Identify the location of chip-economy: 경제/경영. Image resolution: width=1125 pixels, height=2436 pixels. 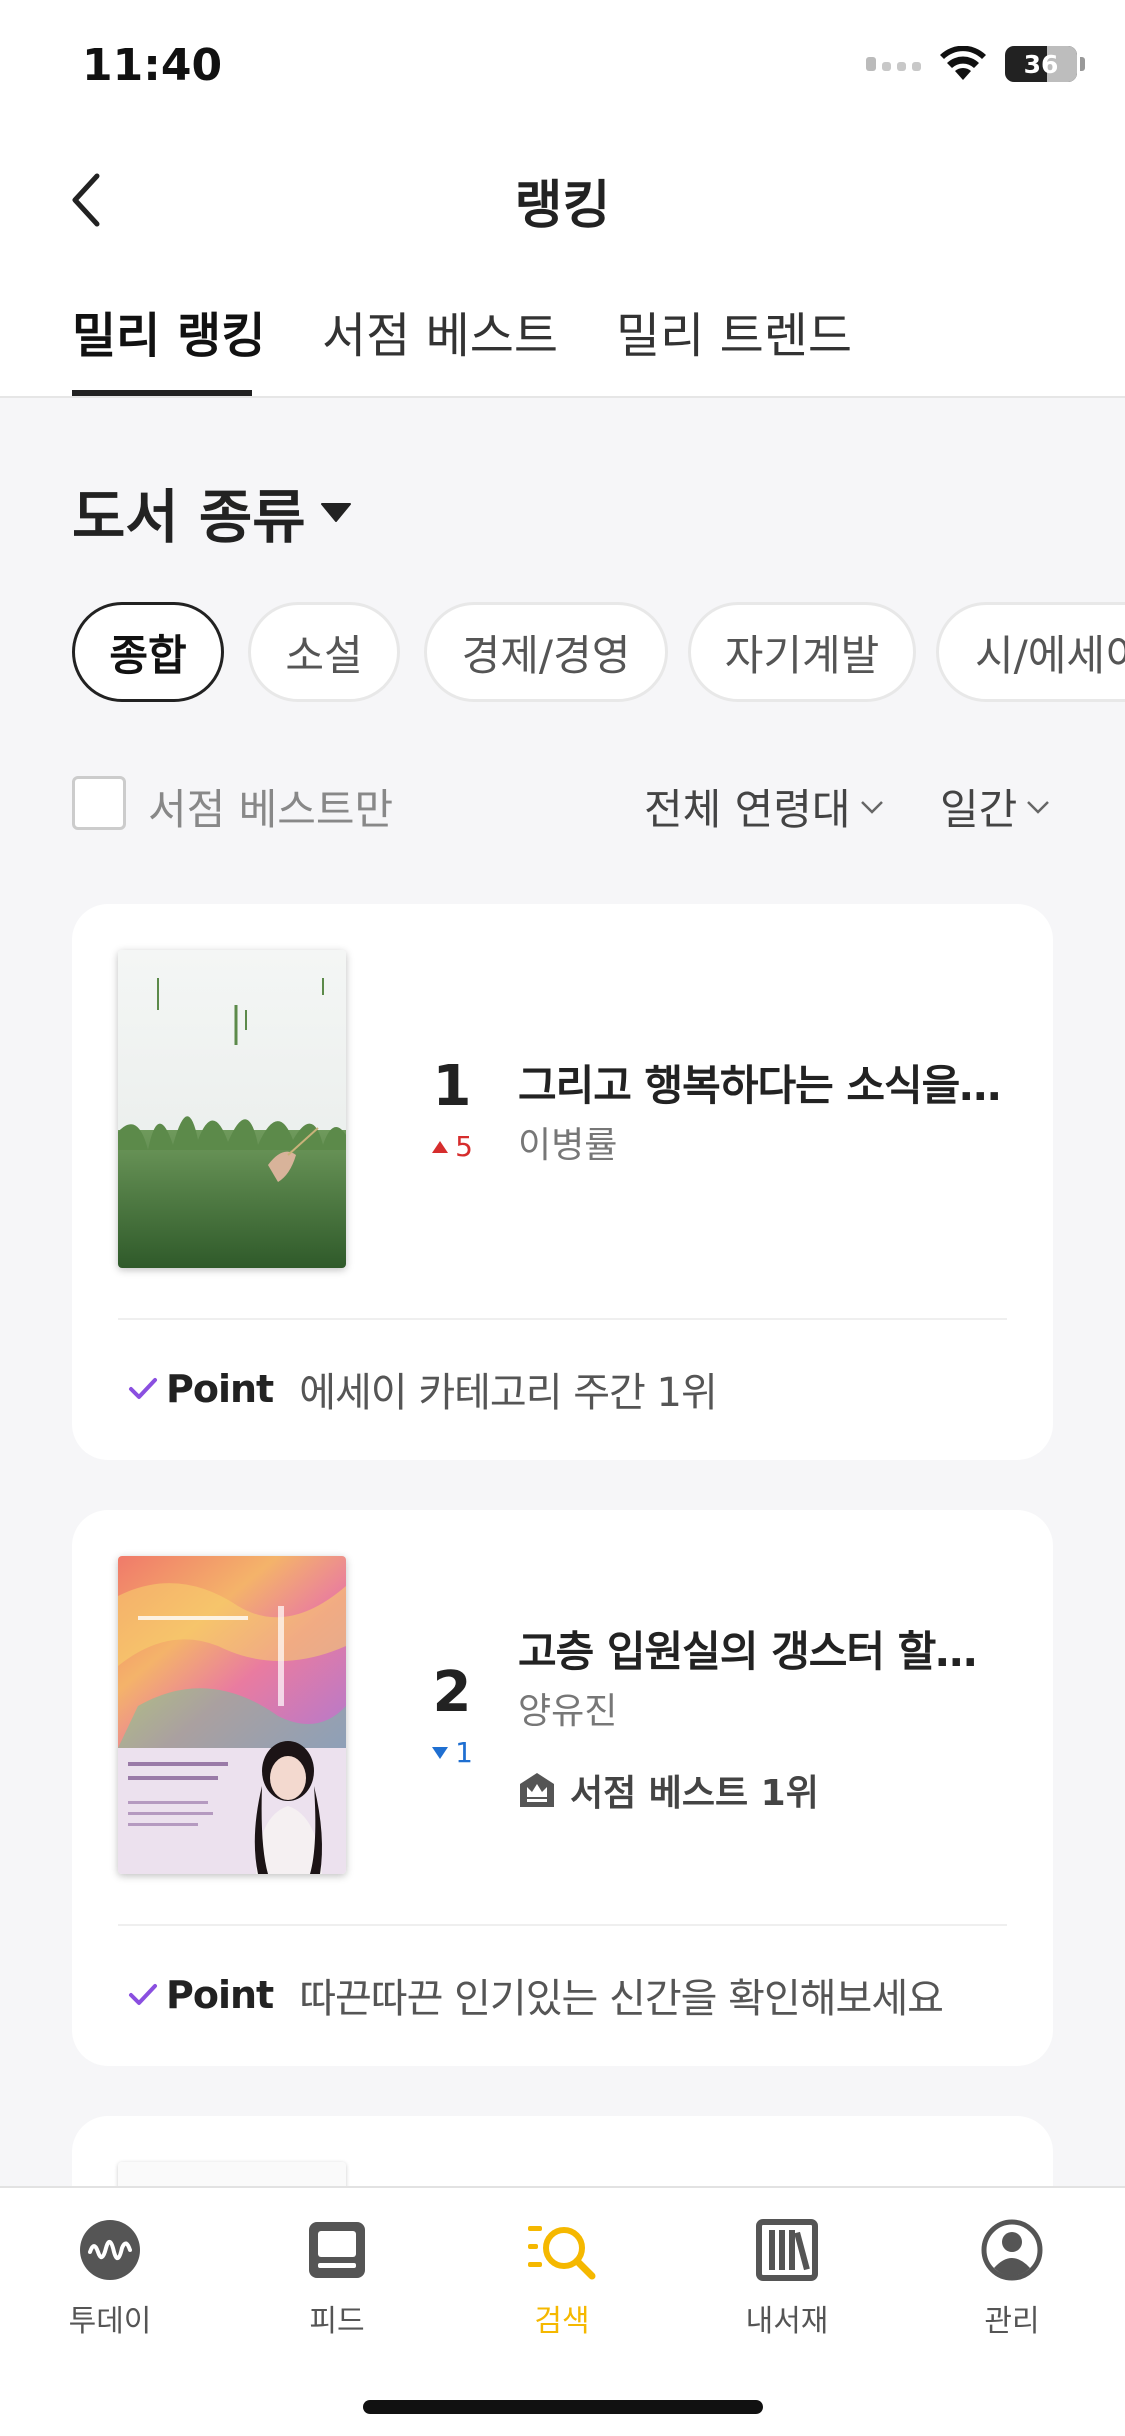
(546, 652).